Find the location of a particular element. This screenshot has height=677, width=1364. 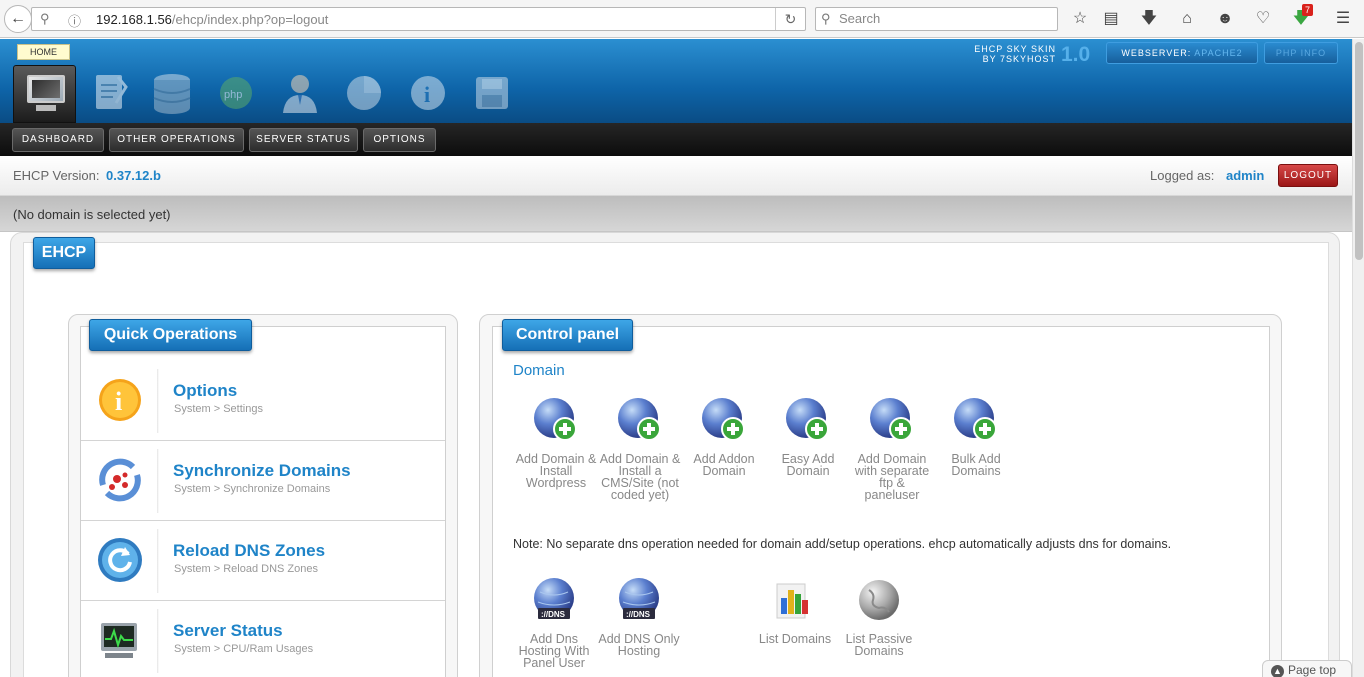

skin-credit: EHCP SKY SKIN BY 7SKYHOST is located at coordinates (1008, 54).